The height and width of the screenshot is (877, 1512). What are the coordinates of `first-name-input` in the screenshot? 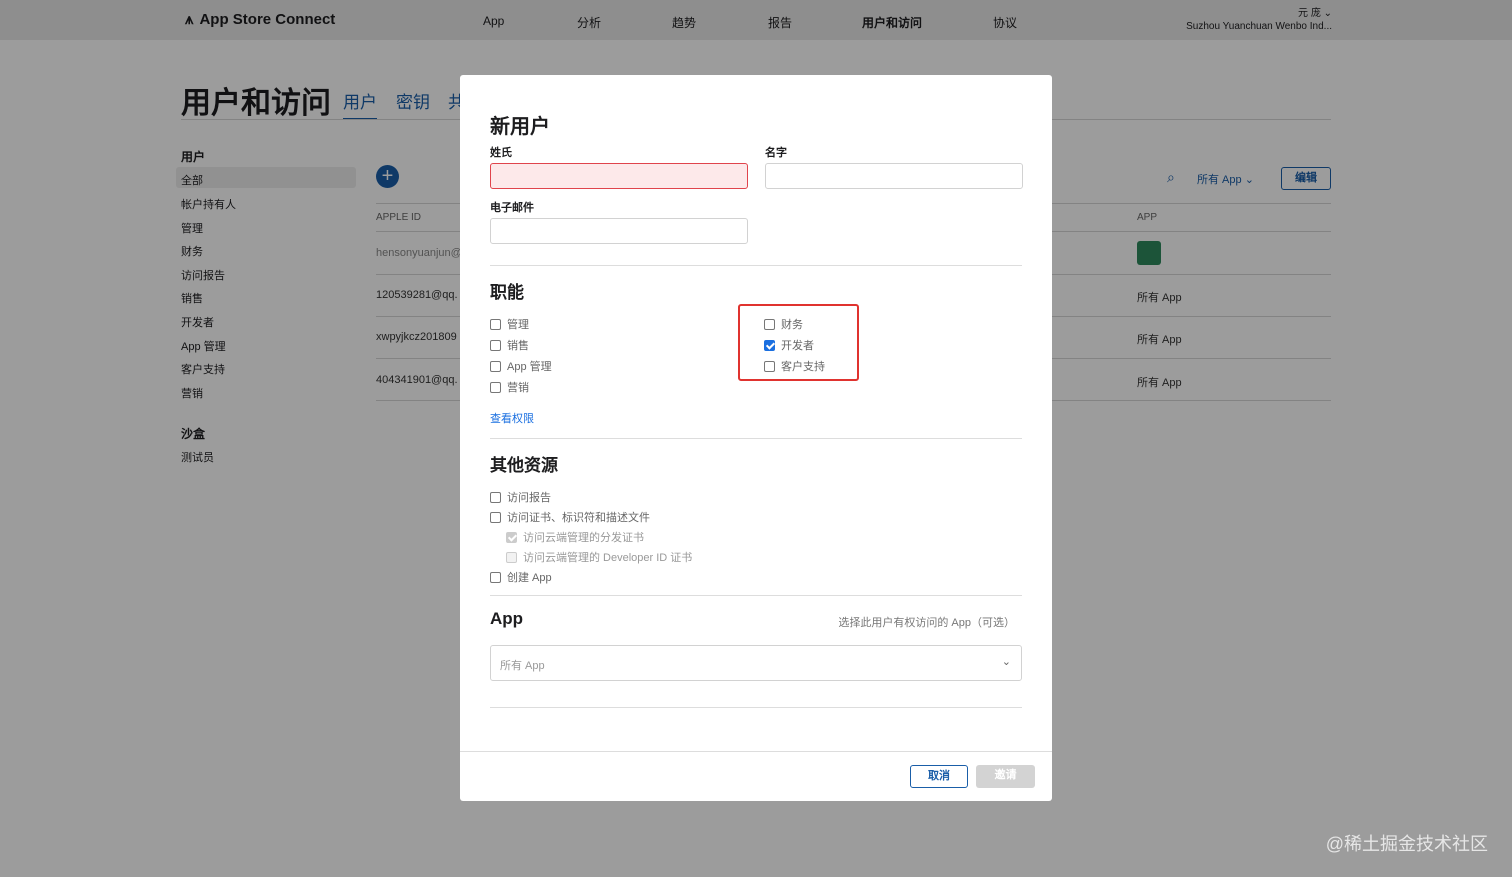 It's located at (894, 176).